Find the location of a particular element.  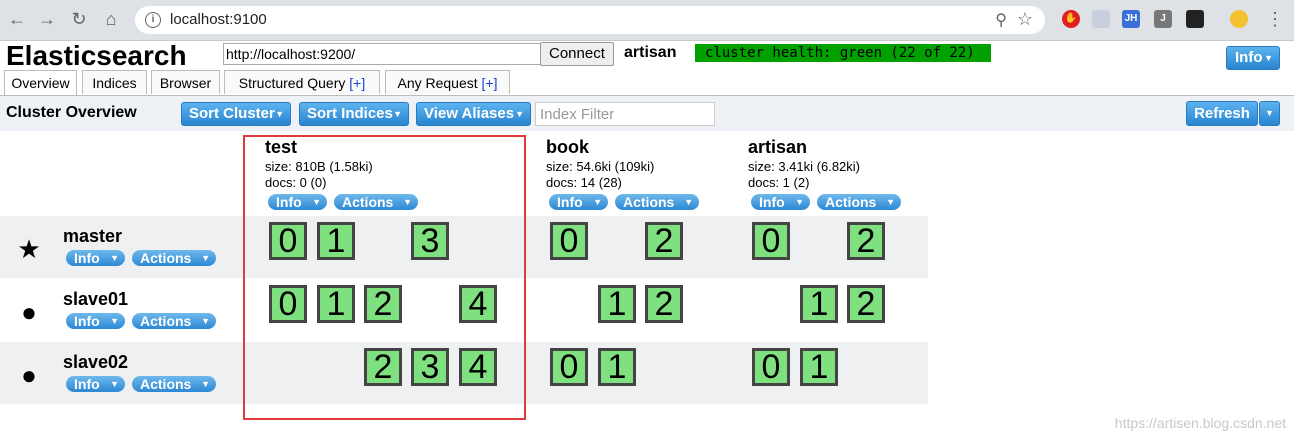

cluster-health-badge: cluster health: green (22 of 22) is located at coordinates (843, 53).